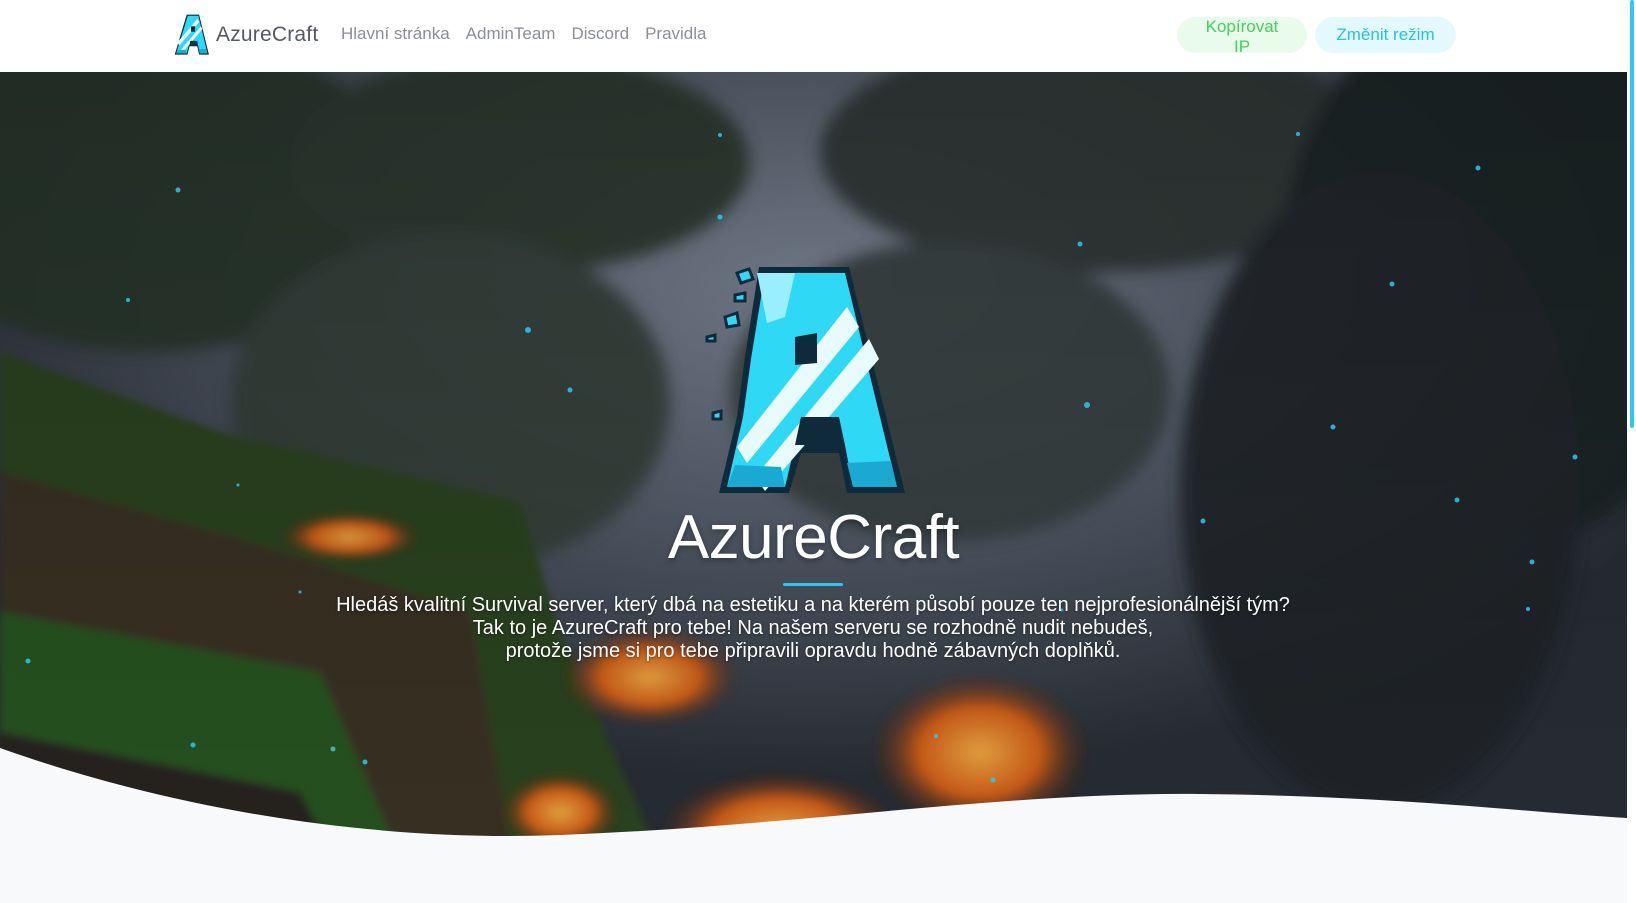  Describe the element at coordinates (813, 584) in the screenshot. I see `hero-title-divider` at that location.